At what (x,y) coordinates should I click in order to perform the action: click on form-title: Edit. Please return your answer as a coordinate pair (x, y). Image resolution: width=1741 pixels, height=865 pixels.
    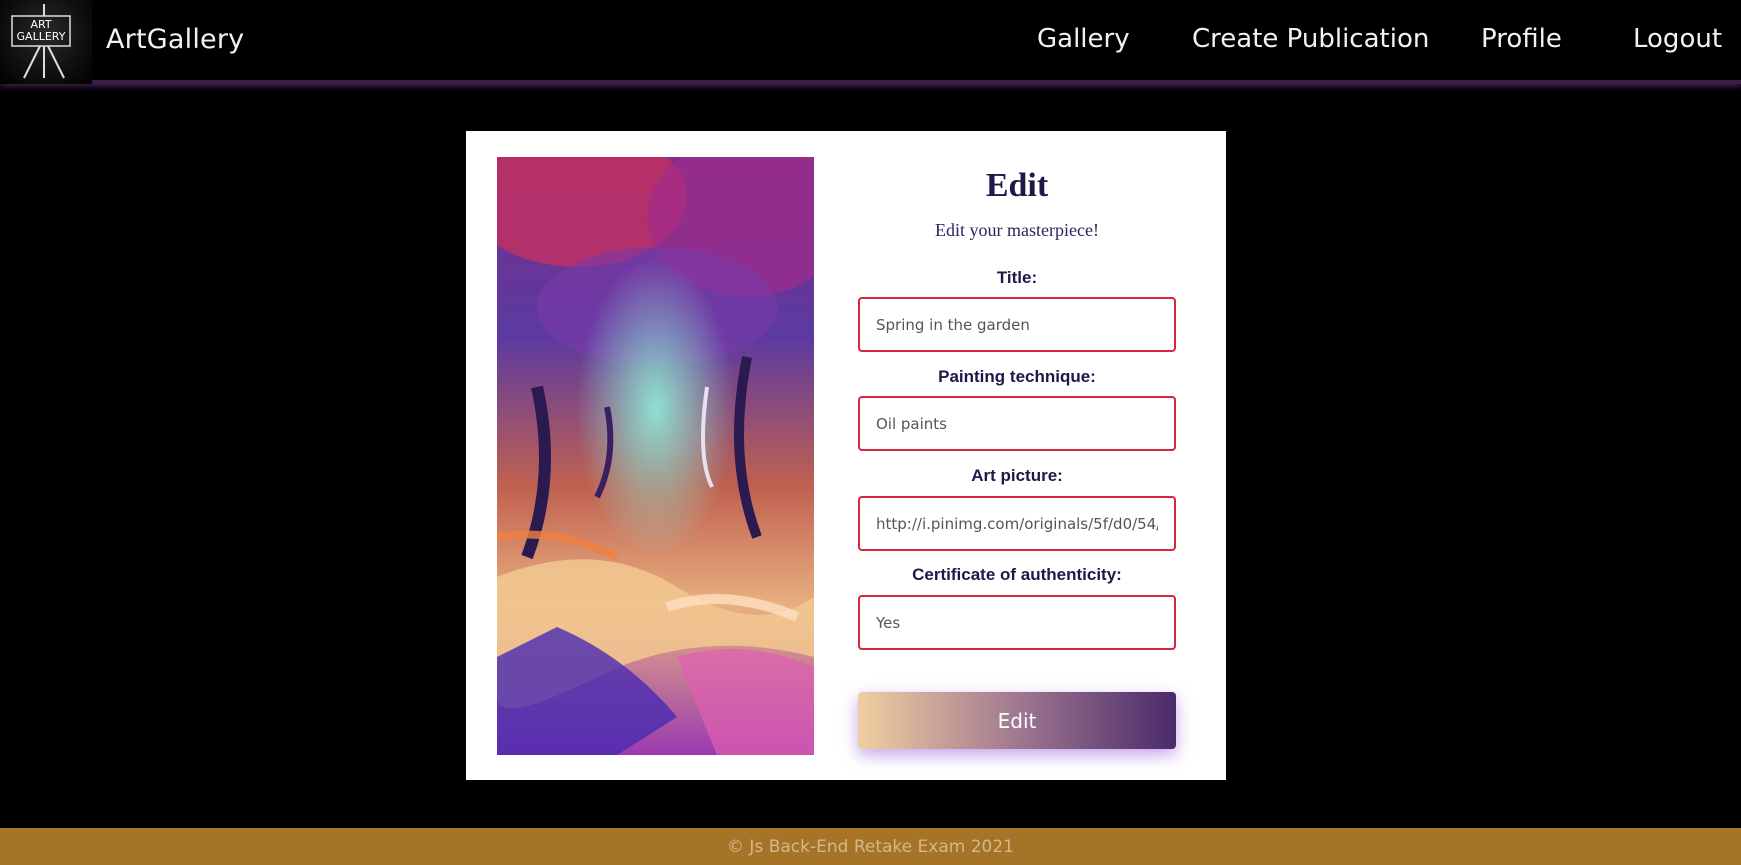
    Looking at the image, I should click on (1017, 185).